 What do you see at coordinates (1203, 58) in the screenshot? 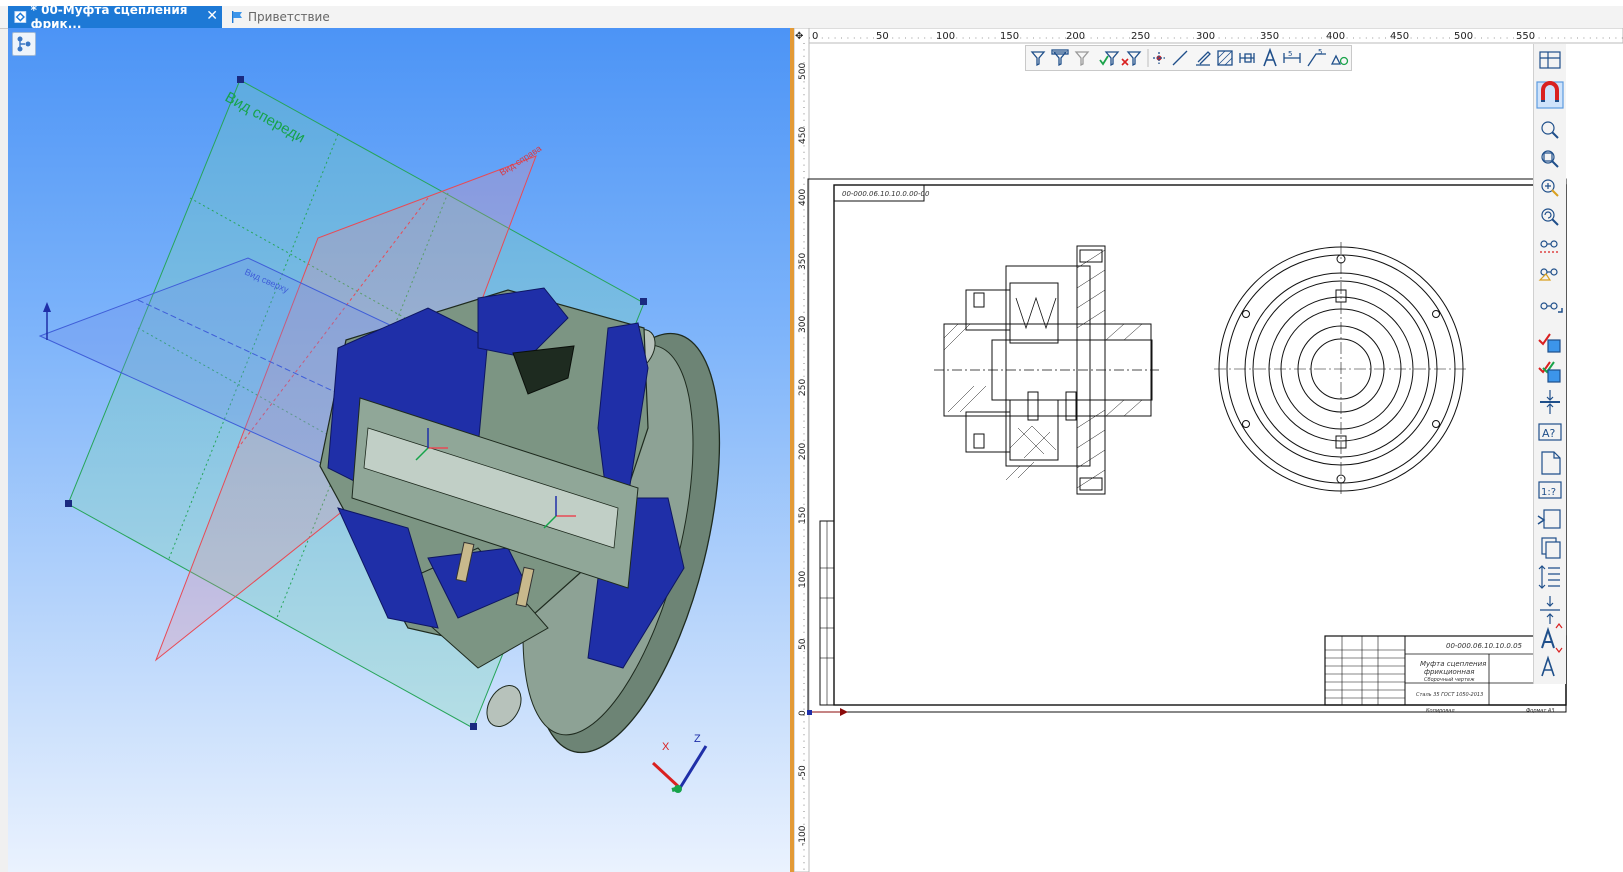
I see `pen-icon` at bounding box center [1203, 58].